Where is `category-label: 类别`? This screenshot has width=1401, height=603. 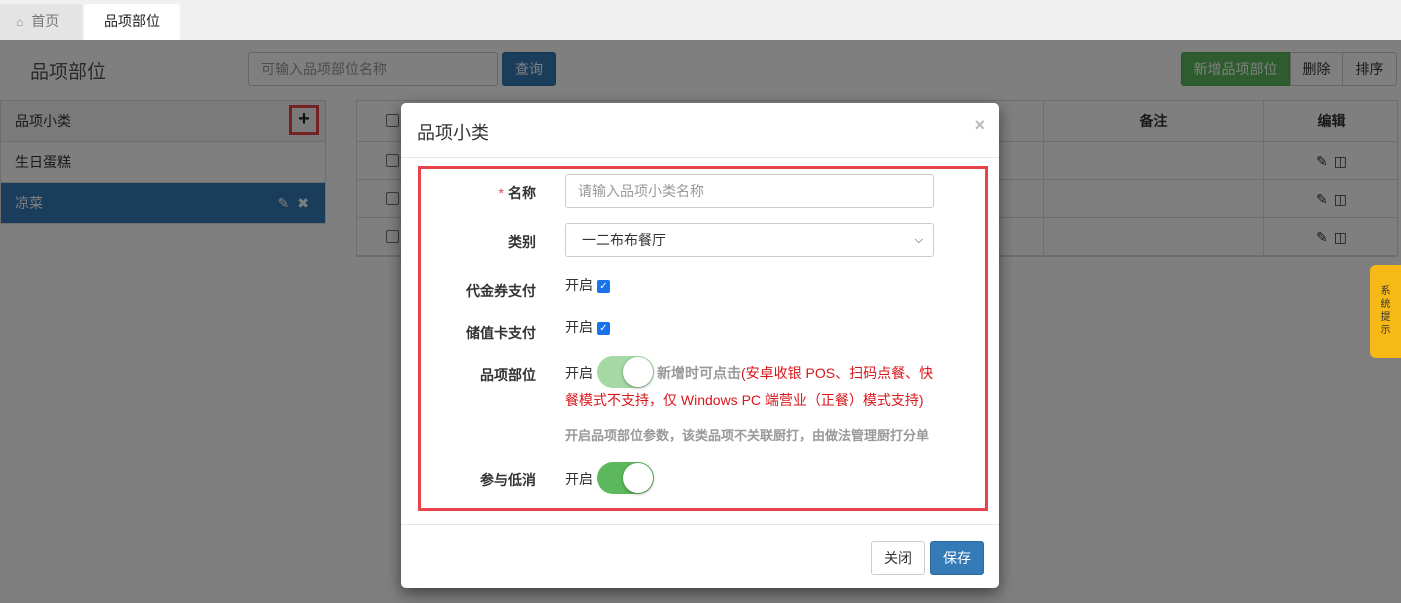
category-label: 类别 is located at coordinates (522, 242).